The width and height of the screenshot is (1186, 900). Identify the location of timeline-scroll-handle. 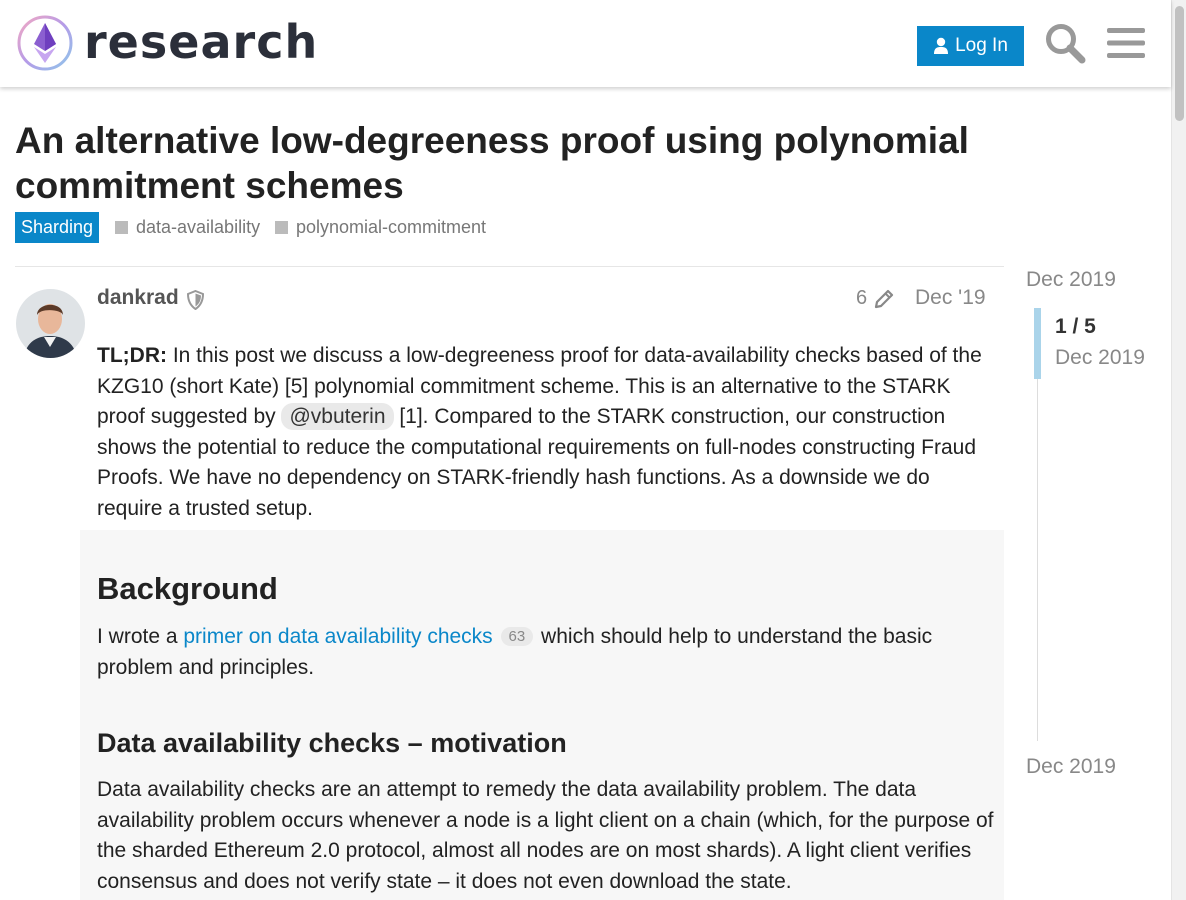
(1037, 343).